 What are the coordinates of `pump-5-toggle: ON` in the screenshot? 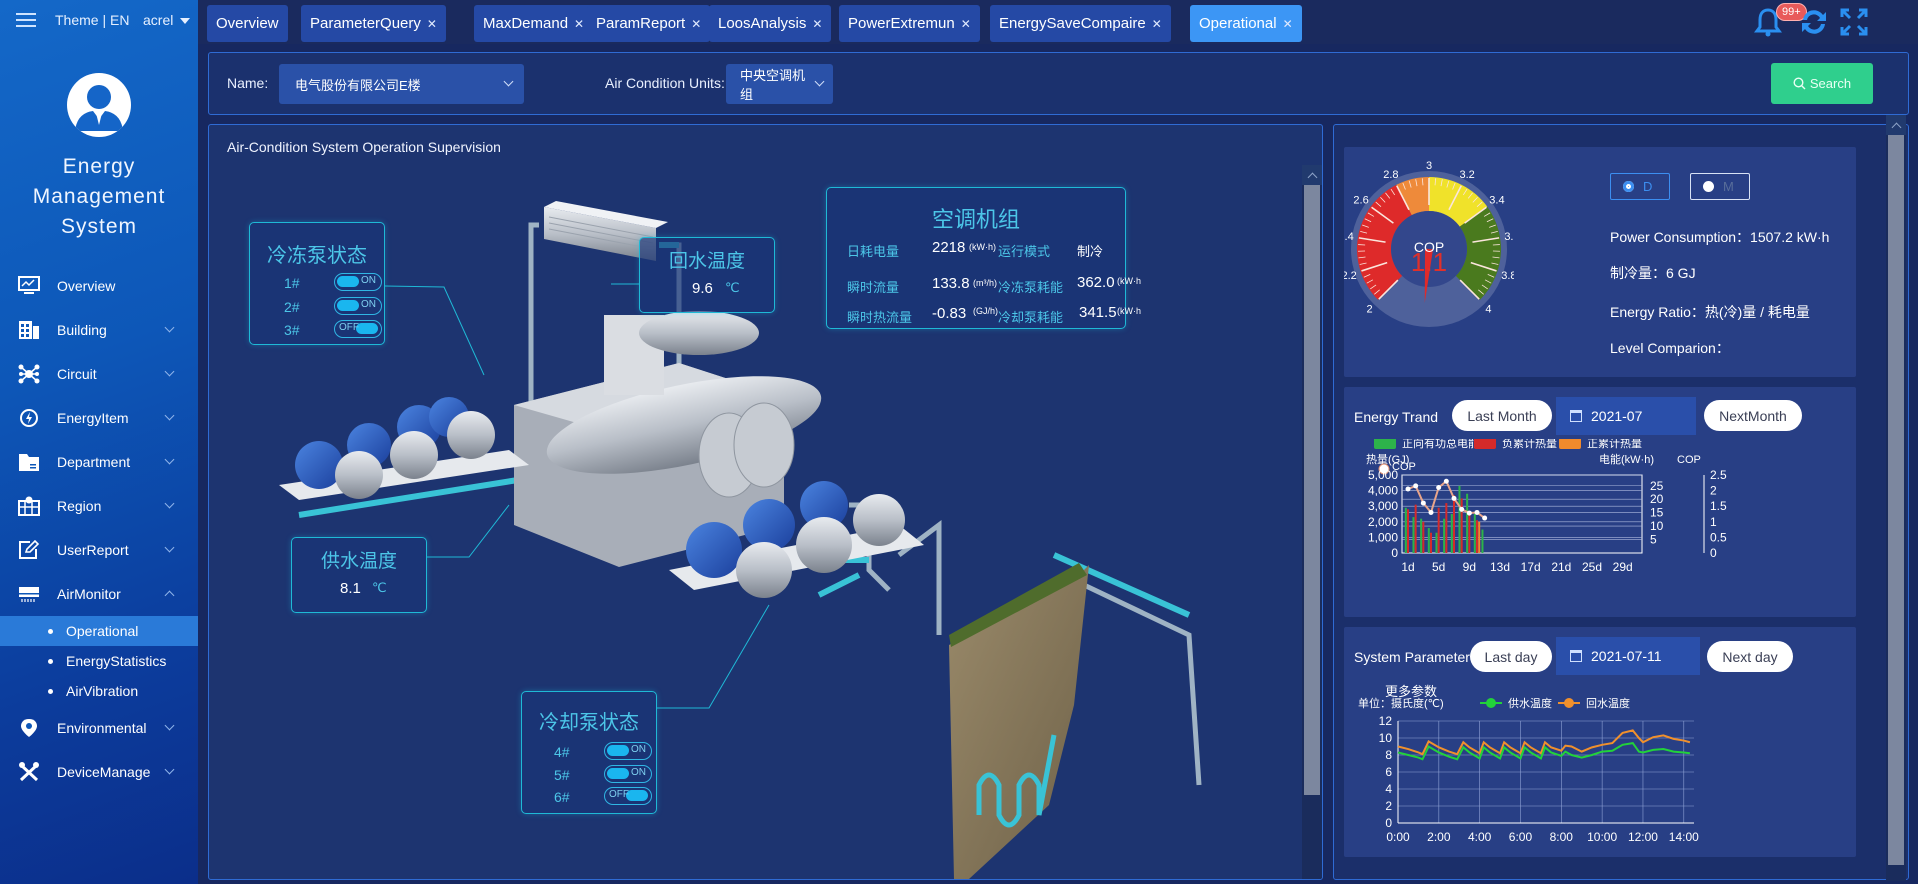 It's located at (628, 774).